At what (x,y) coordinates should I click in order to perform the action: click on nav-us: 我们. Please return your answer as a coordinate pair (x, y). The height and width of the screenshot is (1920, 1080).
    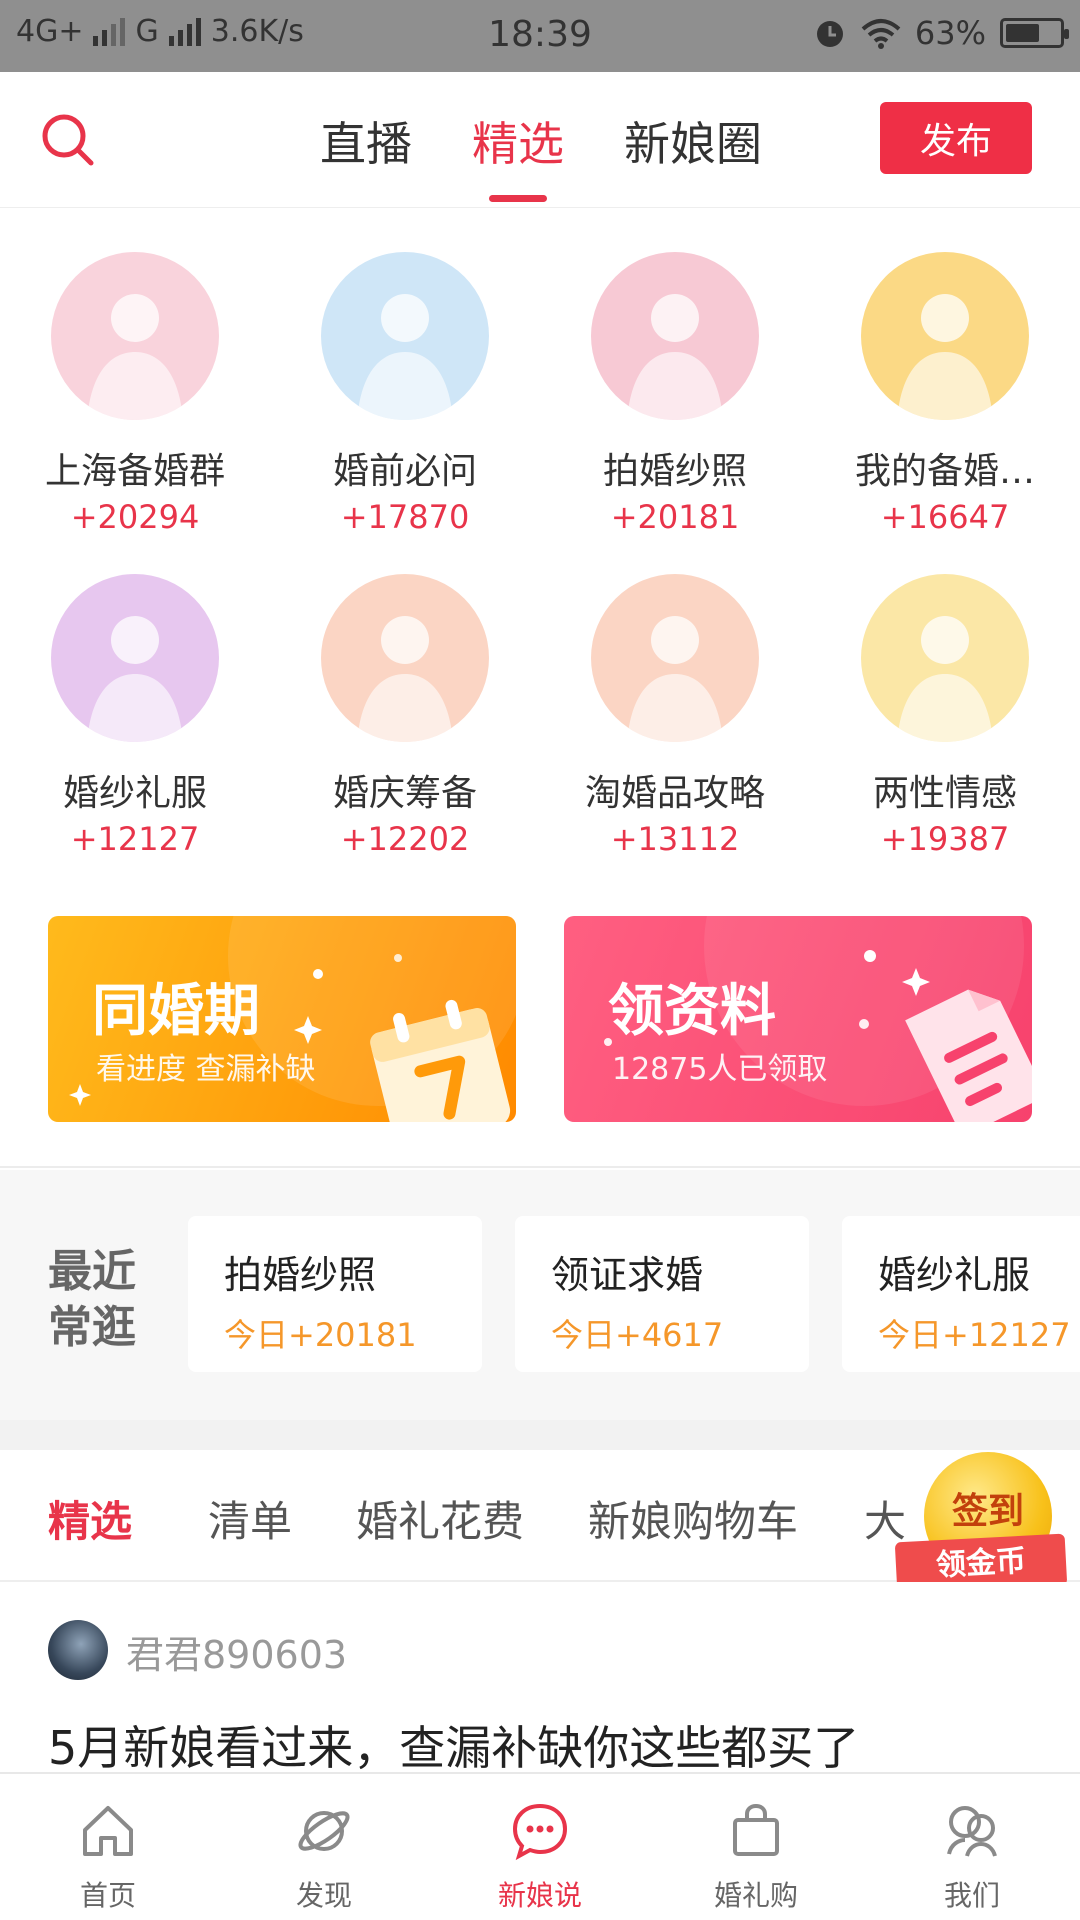
    Looking at the image, I should click on (972, 1847).